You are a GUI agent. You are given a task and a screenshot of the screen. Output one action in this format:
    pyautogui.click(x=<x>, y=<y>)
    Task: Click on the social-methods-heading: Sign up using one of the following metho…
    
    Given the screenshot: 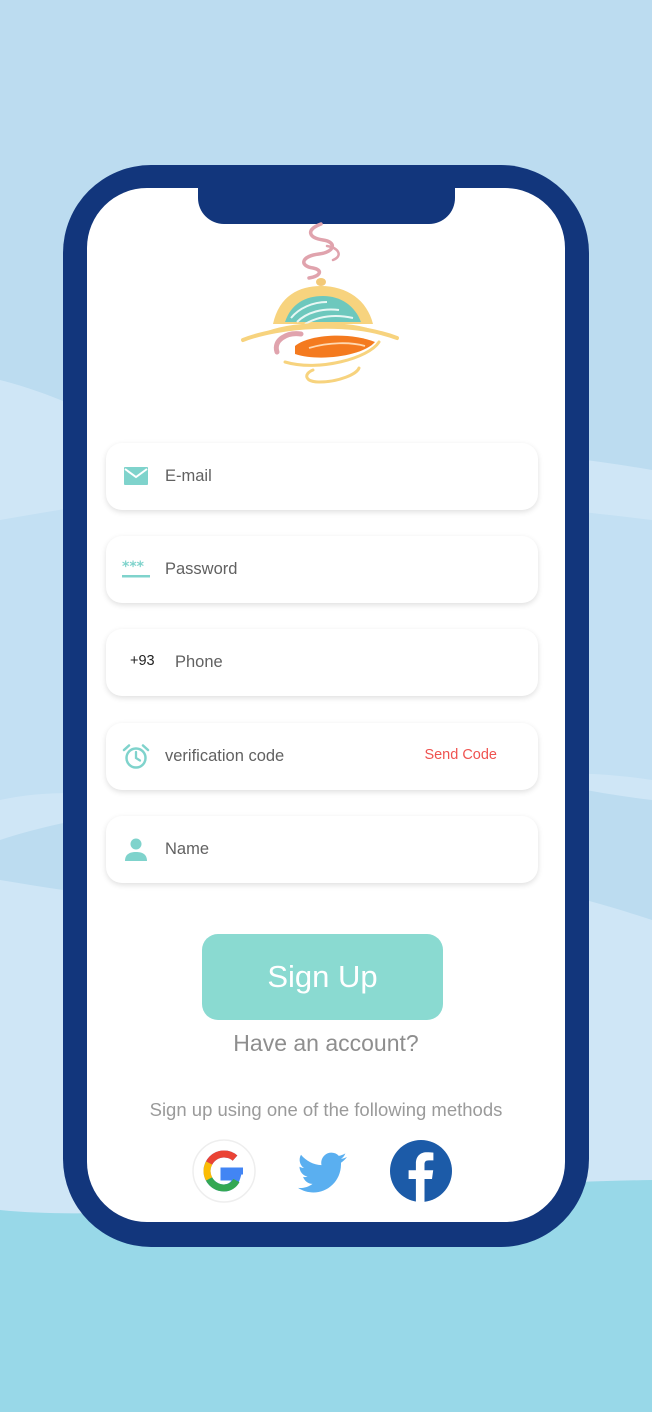 What is the action you would take?
    pyautogui.click(x=326, y=1109)
    